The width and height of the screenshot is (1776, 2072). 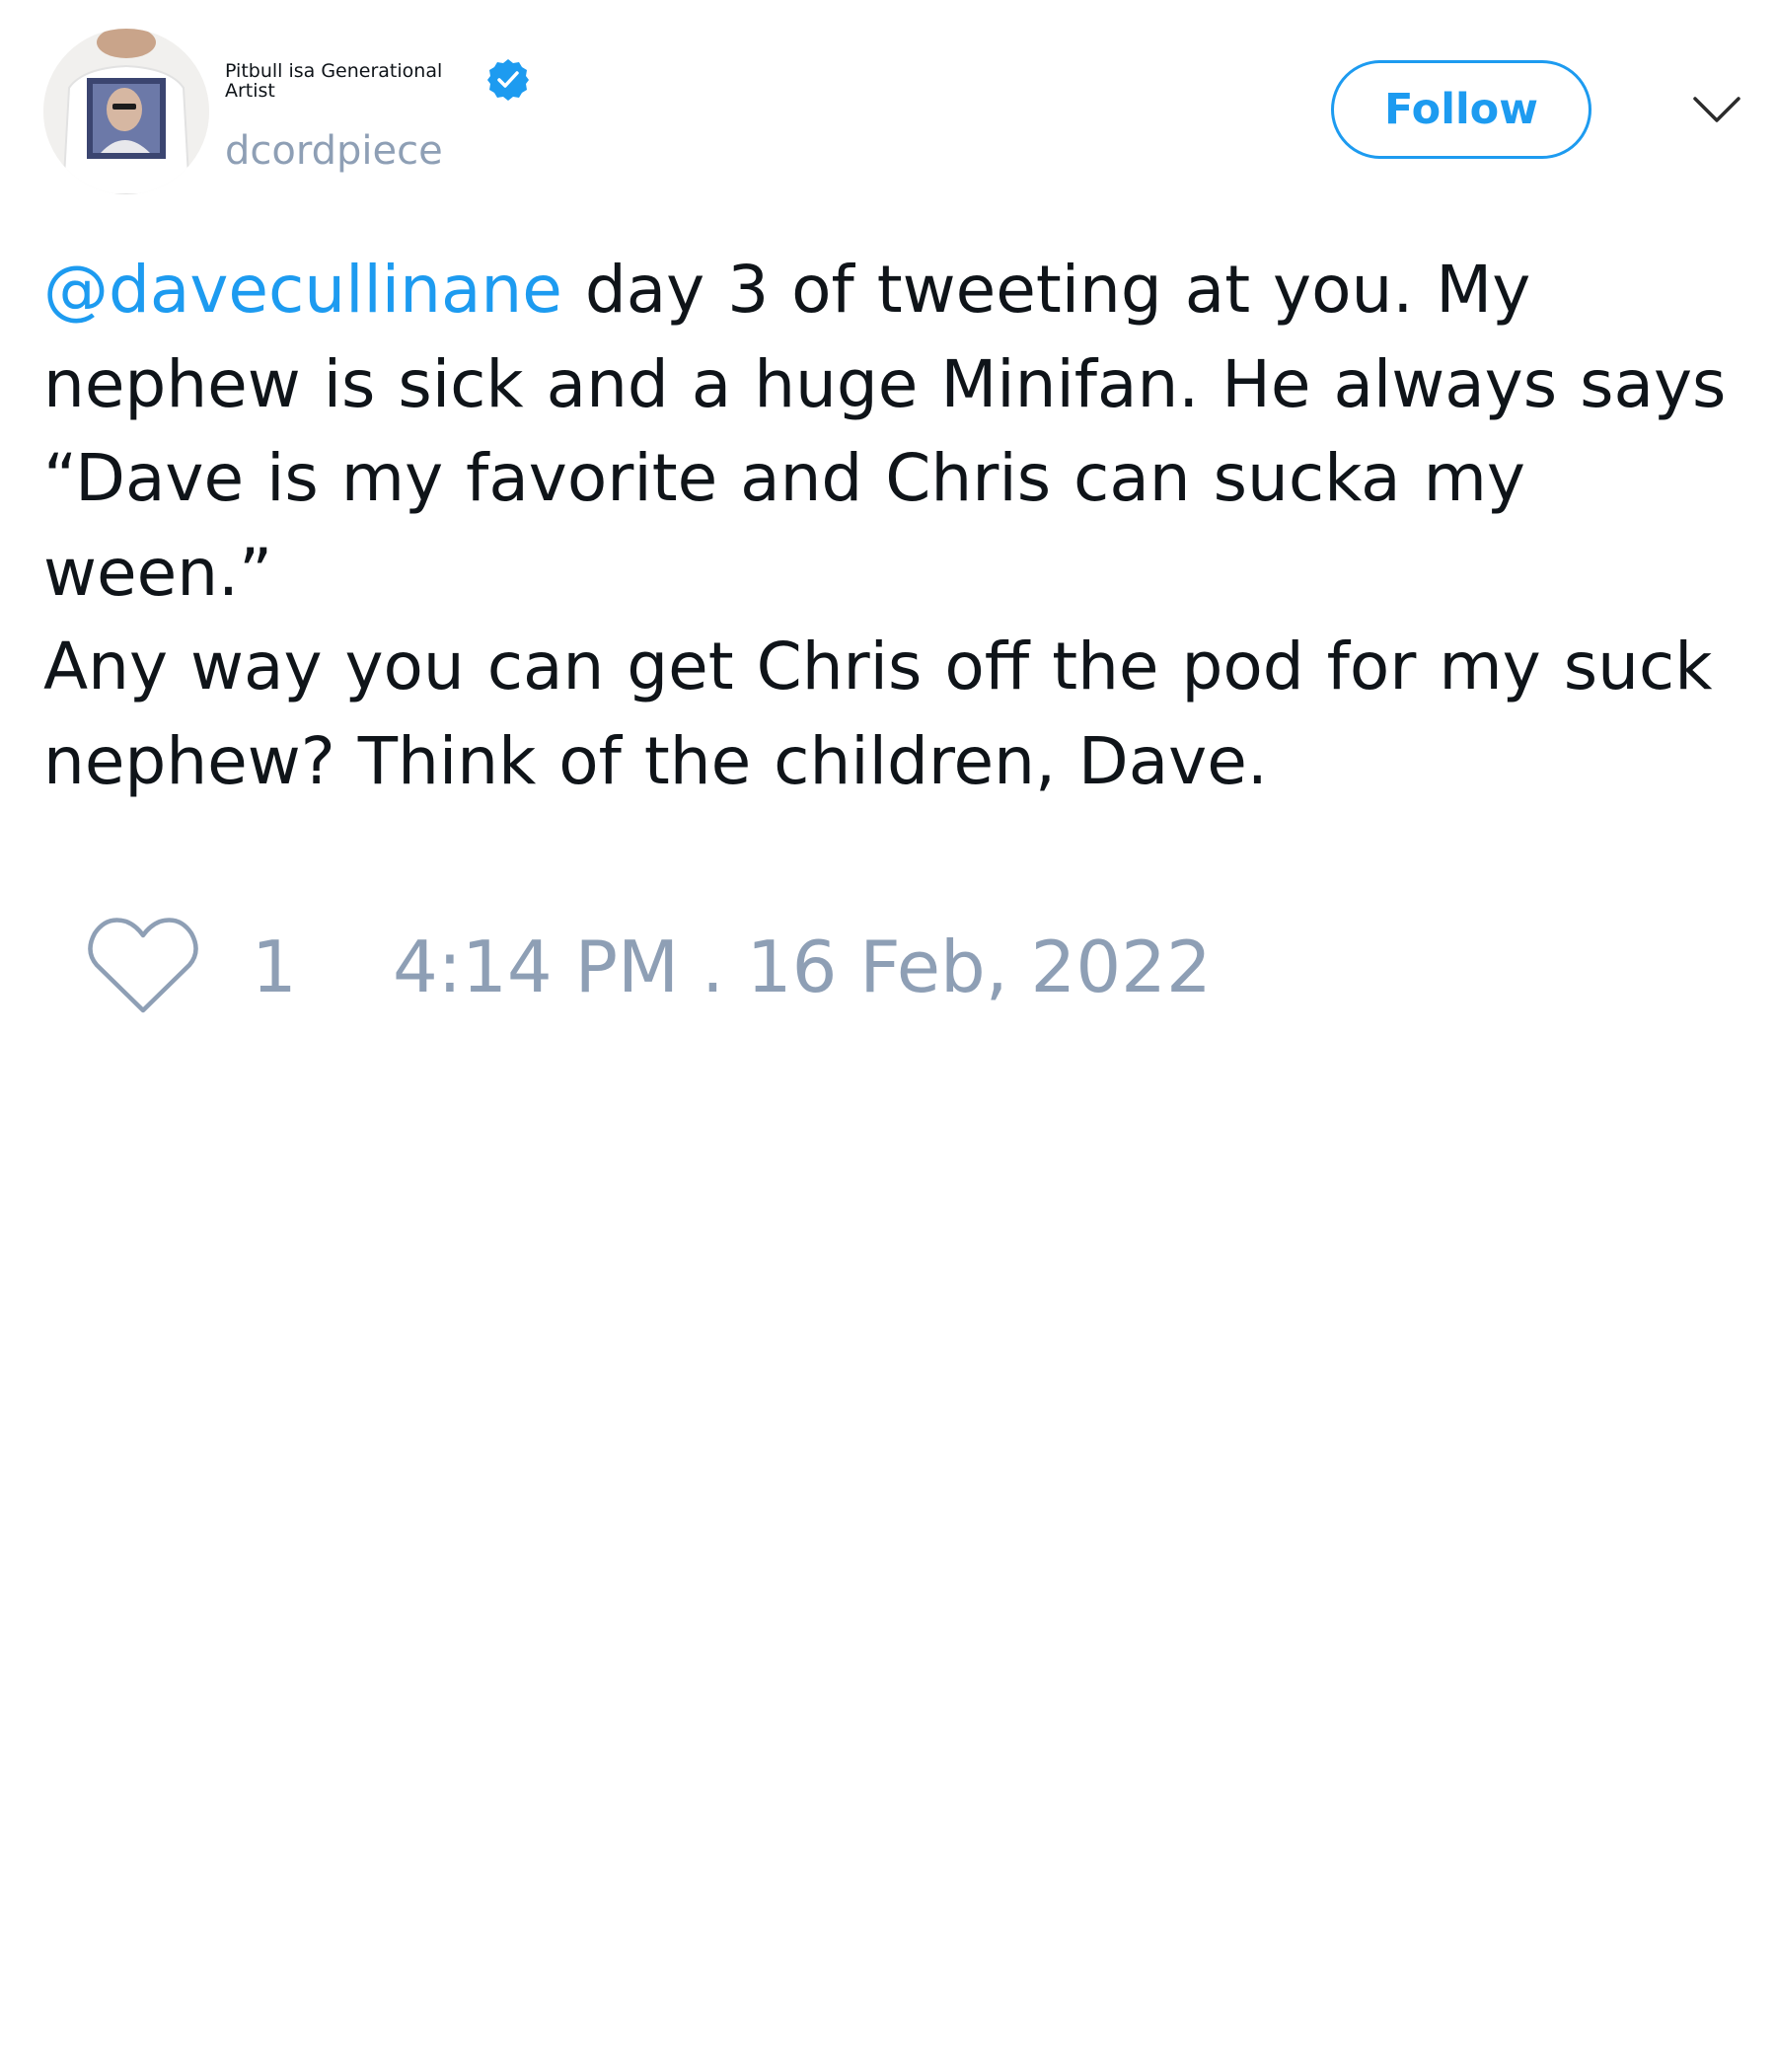 What do you see at coordinates (803, 966) in the screenshot?
I see `tweet-timestamp: 4:14 PM . 16 Feb, 2022` at bounding box center [803, 966].